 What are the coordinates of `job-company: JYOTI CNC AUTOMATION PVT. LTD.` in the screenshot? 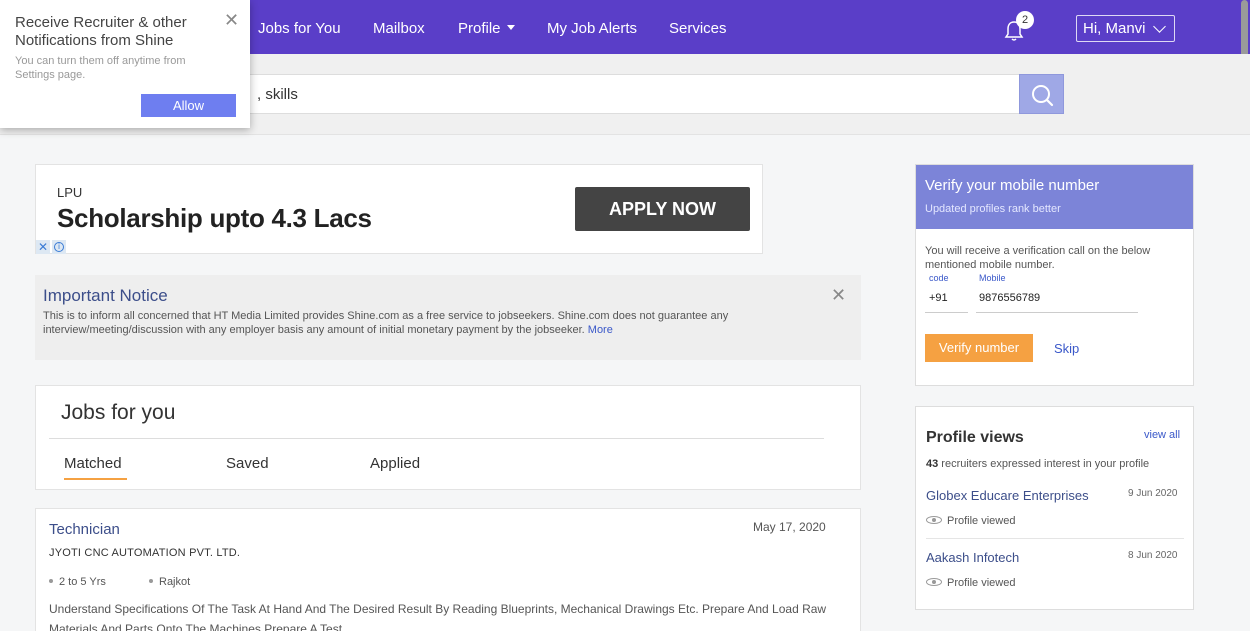 It's located at (145, 553).